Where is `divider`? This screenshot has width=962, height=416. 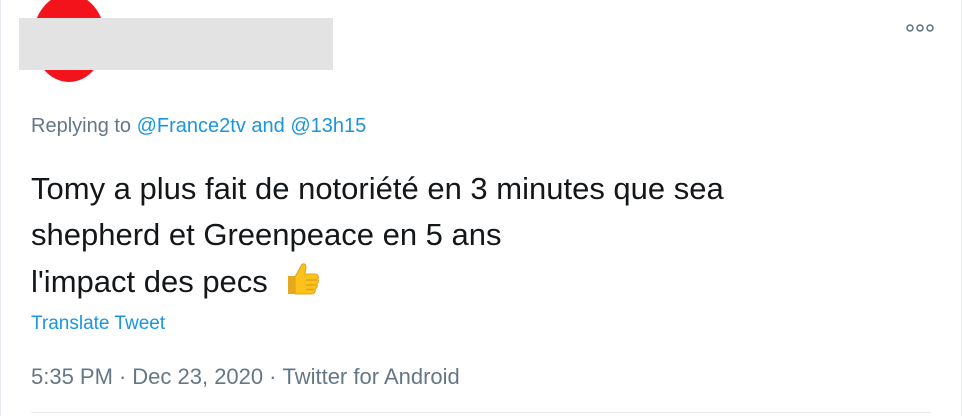 divider is located at coordinates (481, 412).